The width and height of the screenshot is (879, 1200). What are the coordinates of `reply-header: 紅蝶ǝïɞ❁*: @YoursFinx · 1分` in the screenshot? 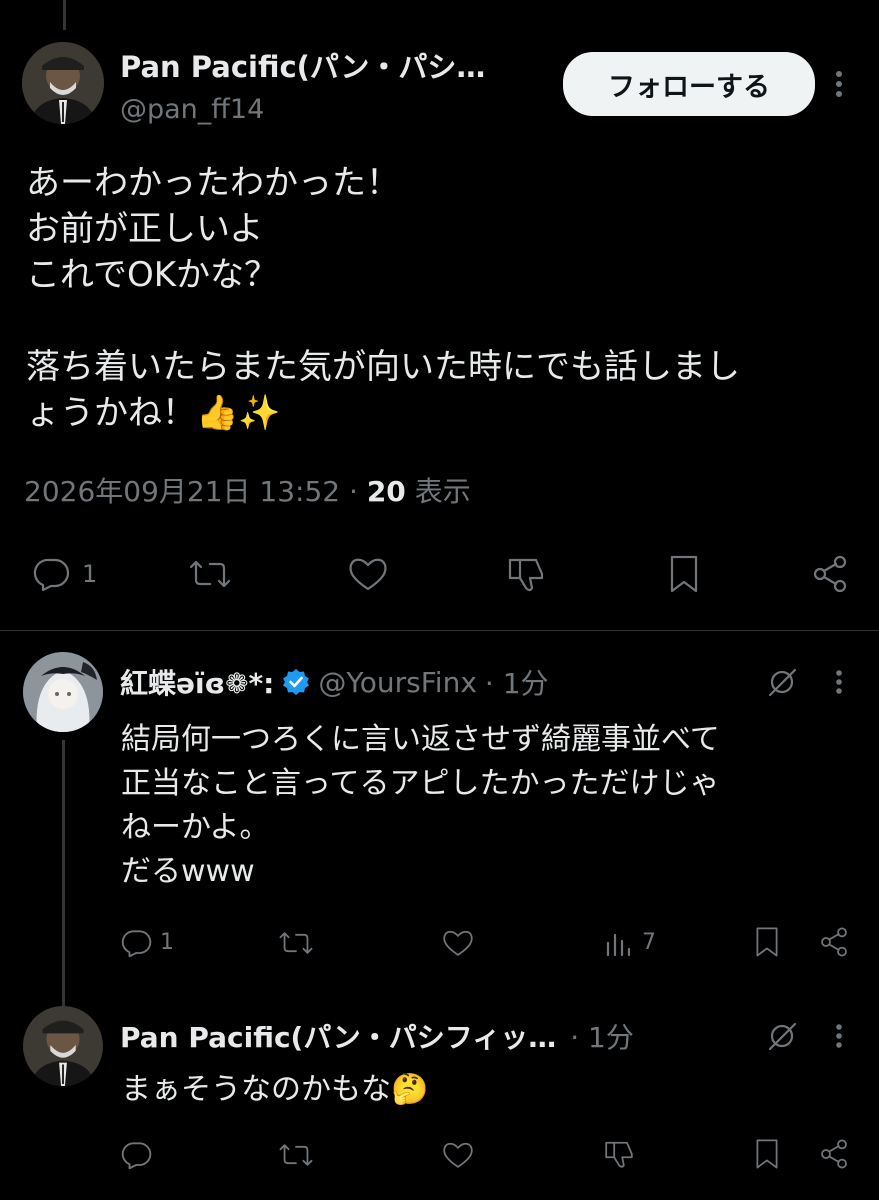 It's located at (334, 682).